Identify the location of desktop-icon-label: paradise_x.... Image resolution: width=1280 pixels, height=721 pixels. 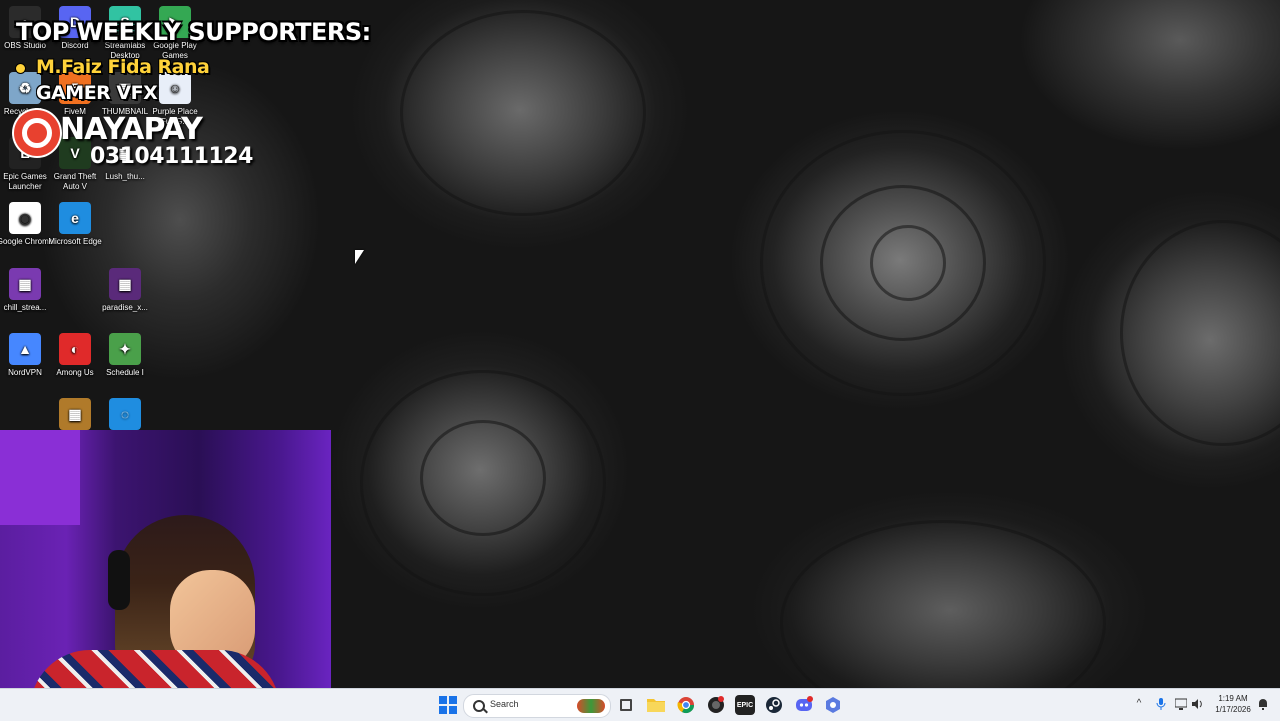
(125, 307).